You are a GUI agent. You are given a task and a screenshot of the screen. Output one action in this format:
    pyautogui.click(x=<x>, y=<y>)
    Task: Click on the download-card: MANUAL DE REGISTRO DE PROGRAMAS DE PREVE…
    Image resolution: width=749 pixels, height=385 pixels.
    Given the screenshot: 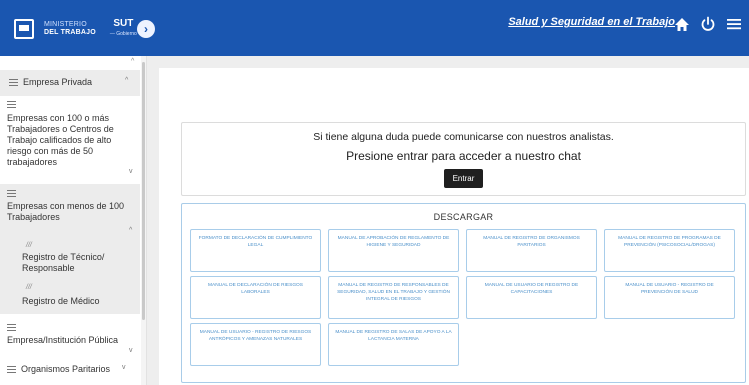 What is the action you would take?
    pyautogui.click(x=669, y=250)
    